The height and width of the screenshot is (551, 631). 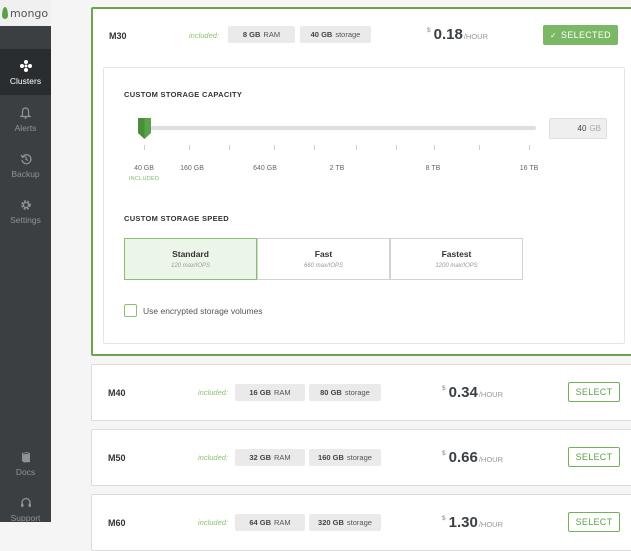 What do you see at coordinates (463, 392) in the screenshot?
I see `price-amount: 0.34` at bounding box center [463, 392].